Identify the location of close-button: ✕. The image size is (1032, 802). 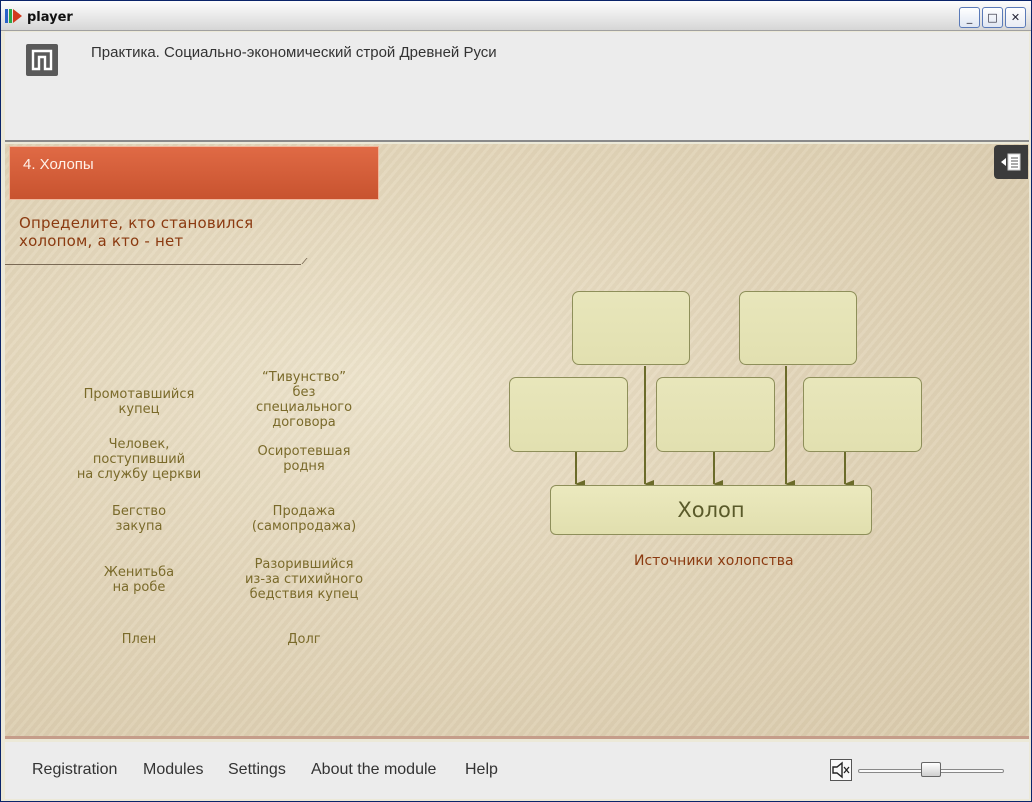
(1015, 17).